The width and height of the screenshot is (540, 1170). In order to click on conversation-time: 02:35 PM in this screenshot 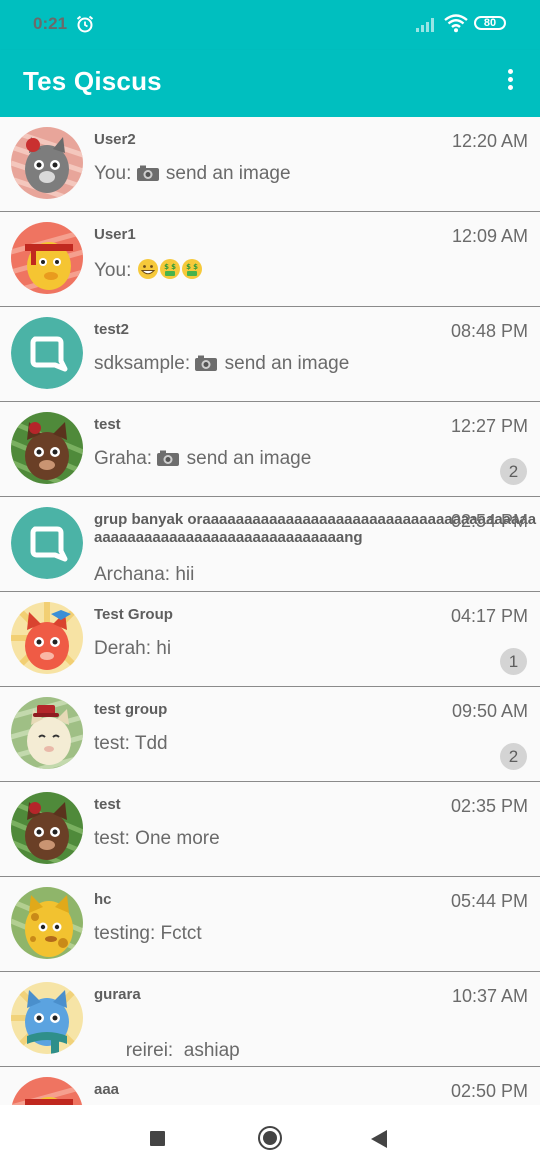, I will do `click(489, 806)`.